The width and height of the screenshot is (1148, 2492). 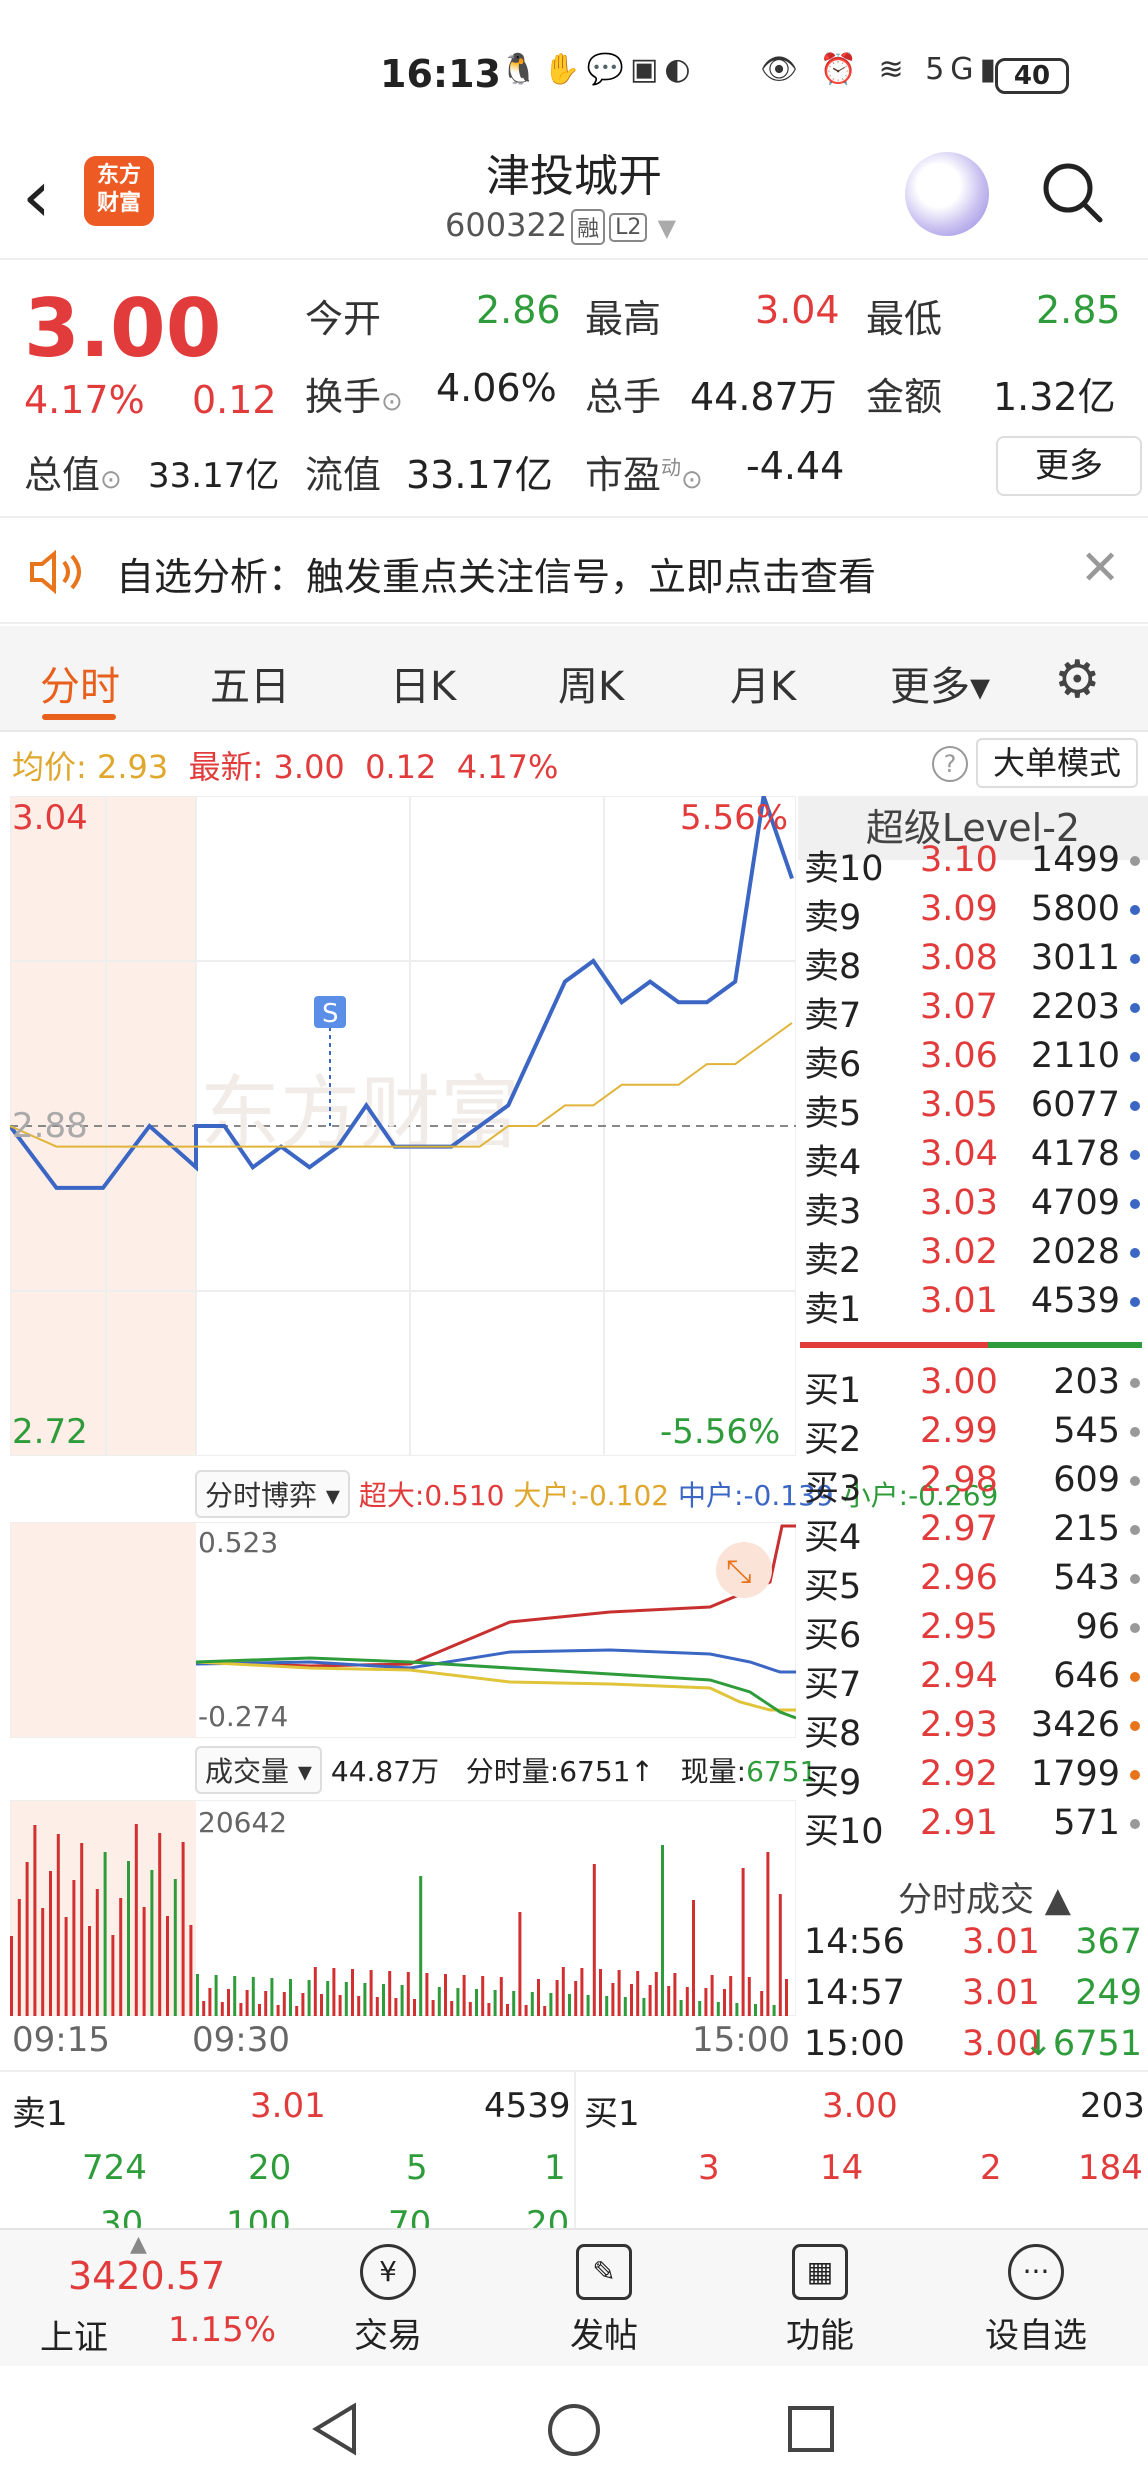 I want to click on ask-row: 卖3 3.03 4709, so click(x=976, y=1207).